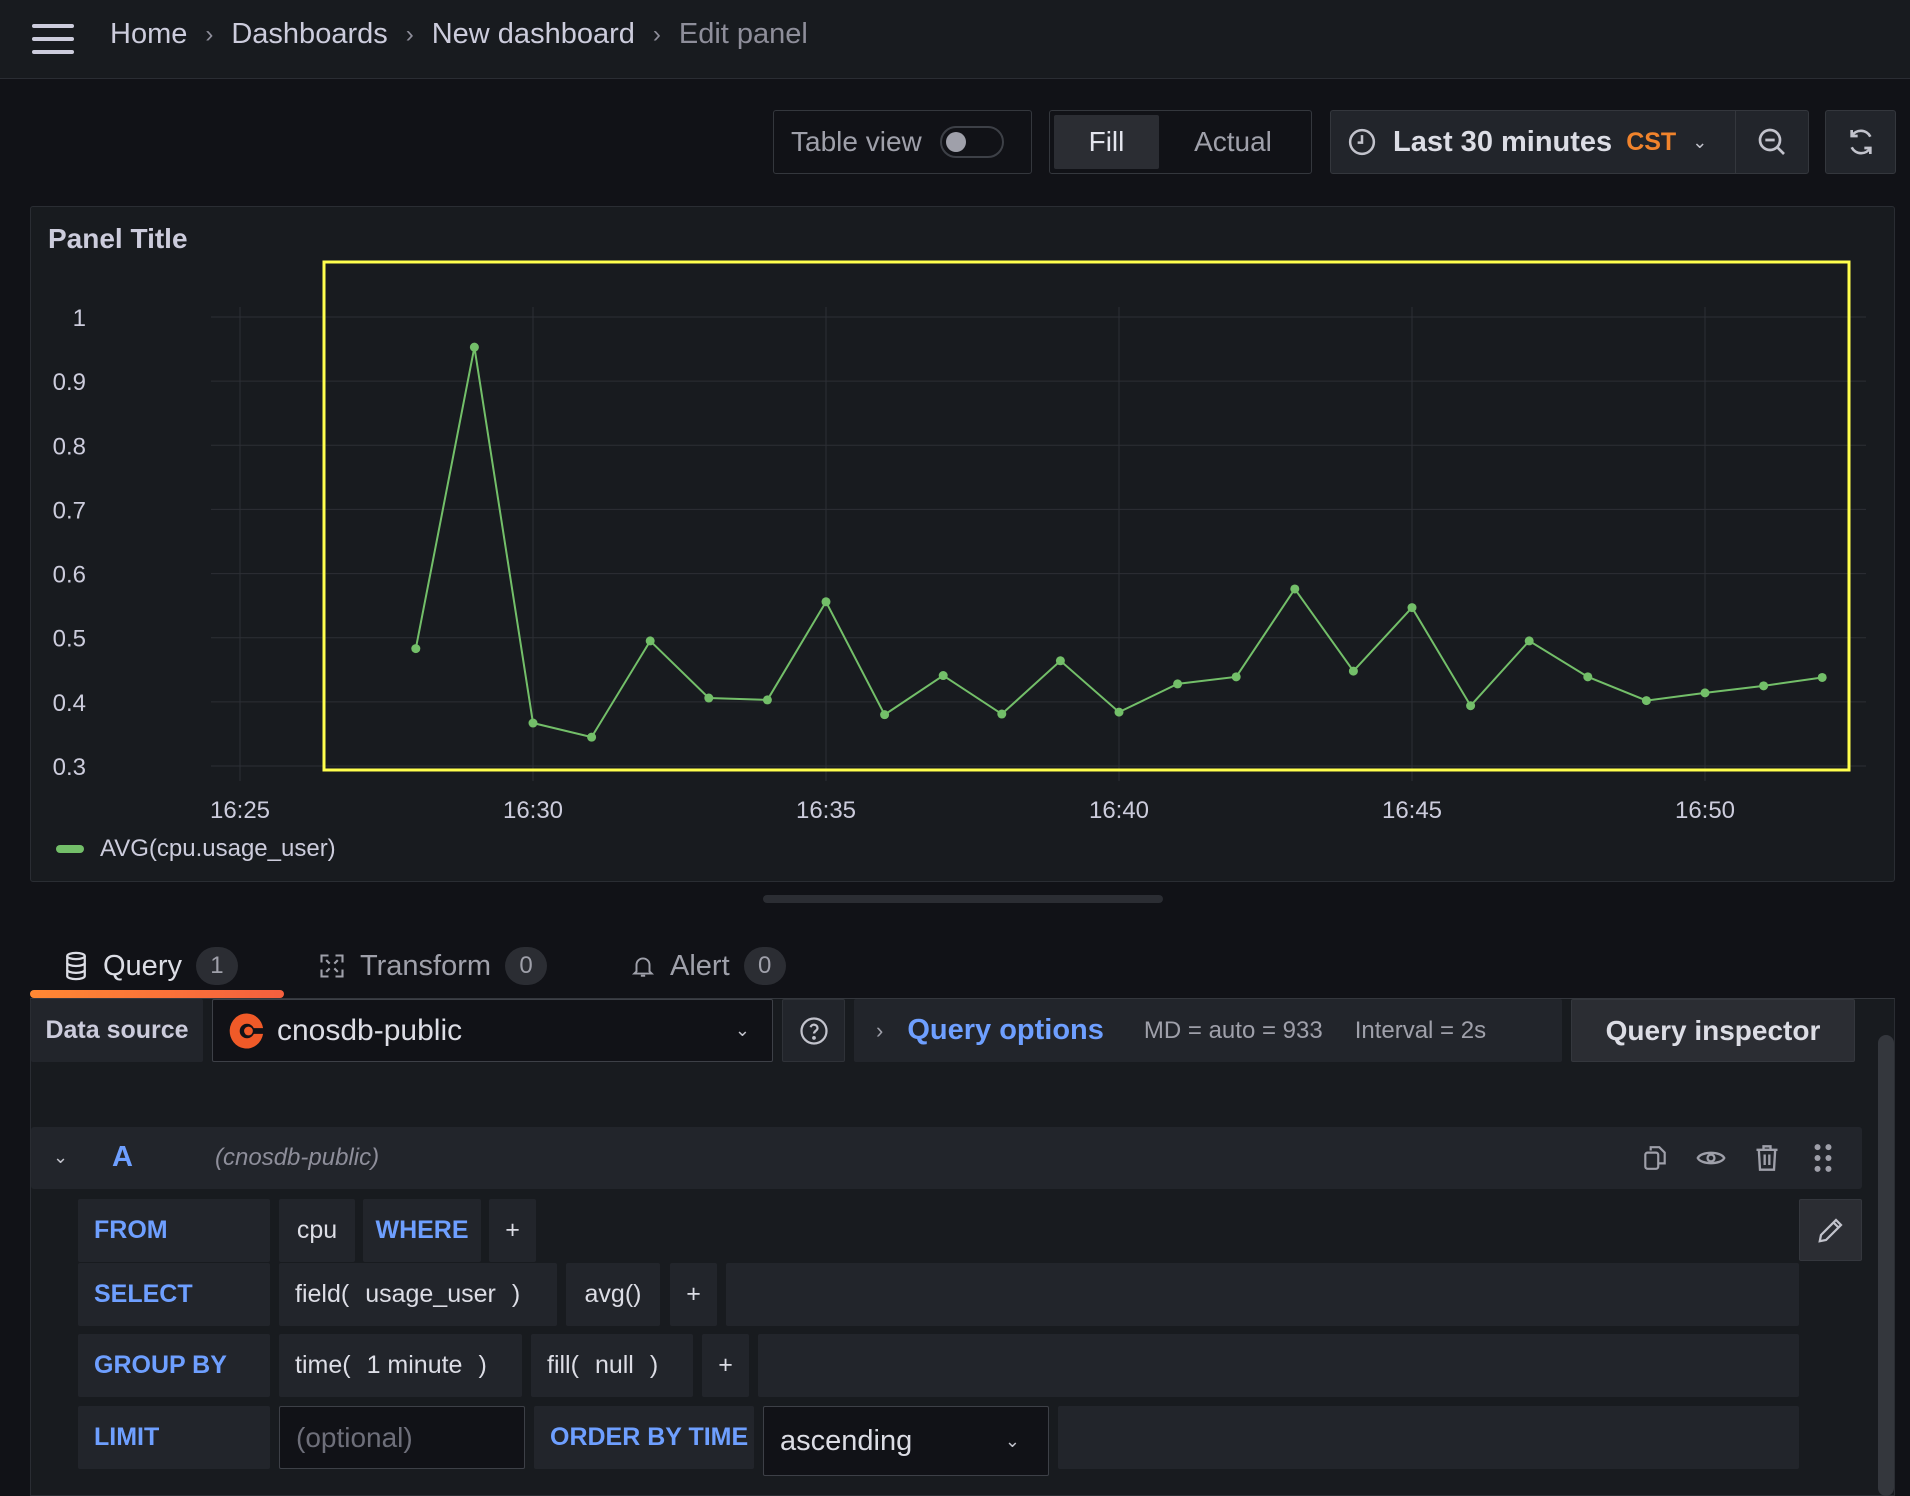 This screenshot has height=1496, width=1910. What do you see at coordinates (309, 34) in the screenshot?
I see `breadcrumb-dashboards: Dashboards` at bounding box center [309, 34].